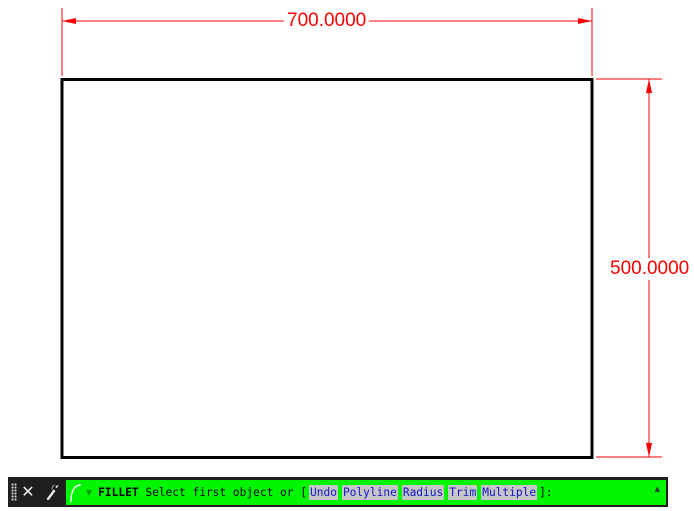  Describe the element at coordinates (89, 492) in the screenshot. I see `recent-commands-arrow-icon: ▼` at that location.